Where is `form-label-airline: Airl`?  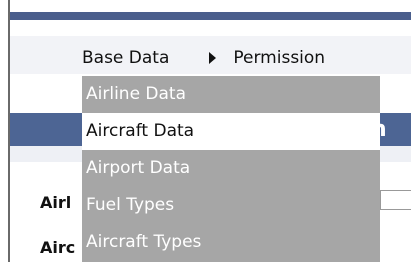 form-label-airline: Airl is located at coordinates (56, 202).